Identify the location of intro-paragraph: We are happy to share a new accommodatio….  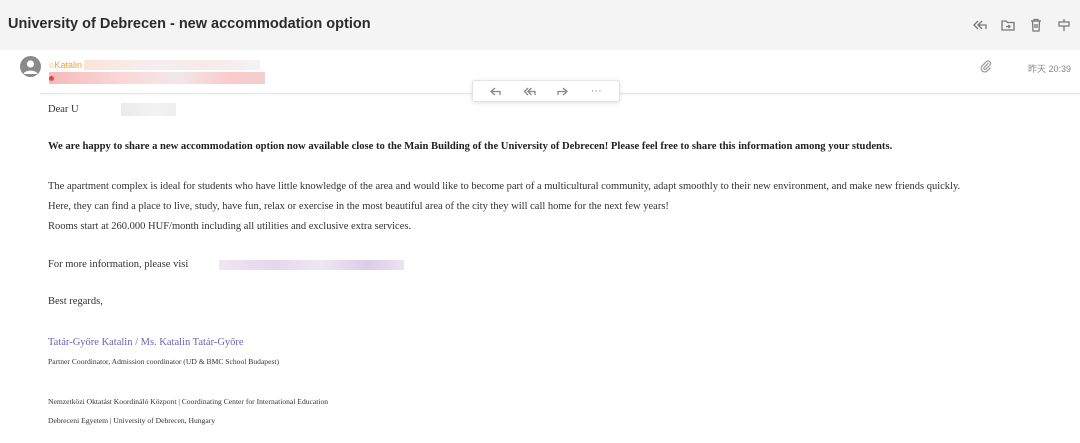
(470, 146).